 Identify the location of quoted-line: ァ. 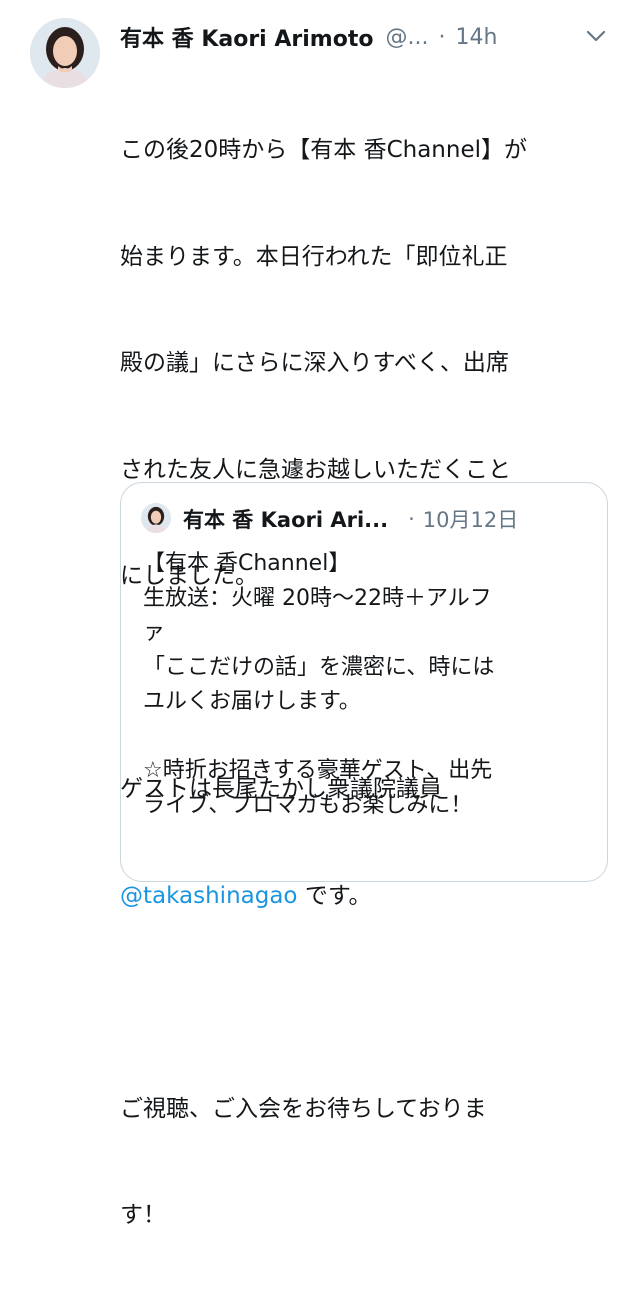
(154, 632).